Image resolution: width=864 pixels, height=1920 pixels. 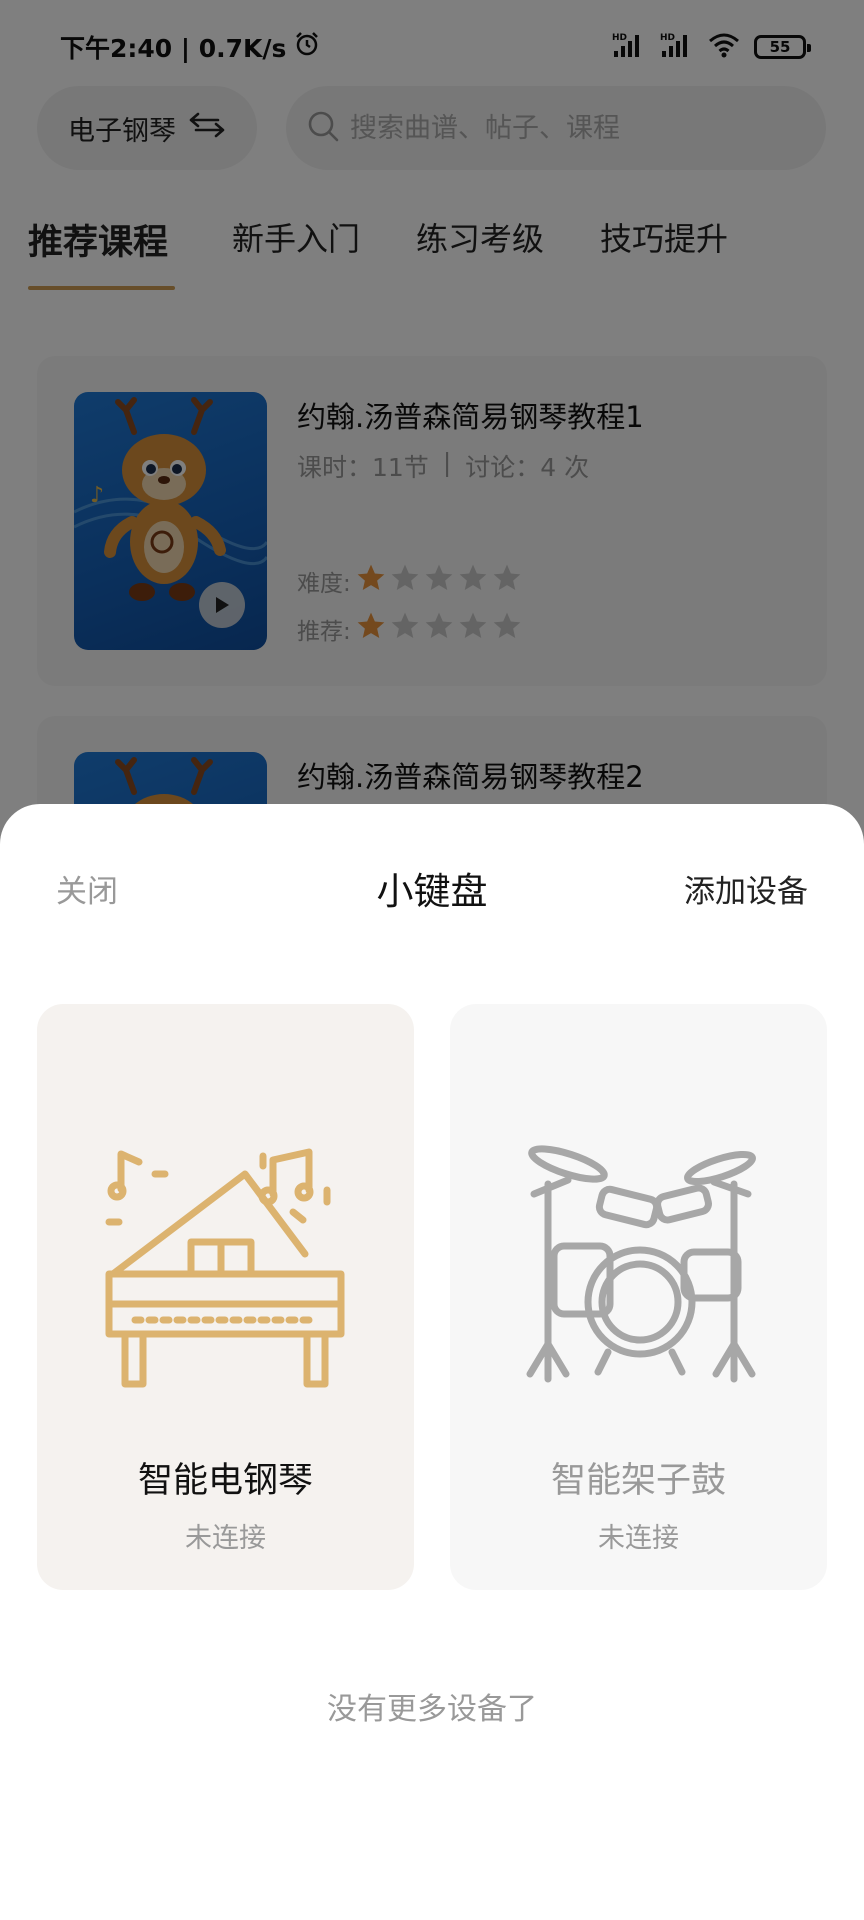 I want to click on piano-icon, so click(x=225, y=1268).